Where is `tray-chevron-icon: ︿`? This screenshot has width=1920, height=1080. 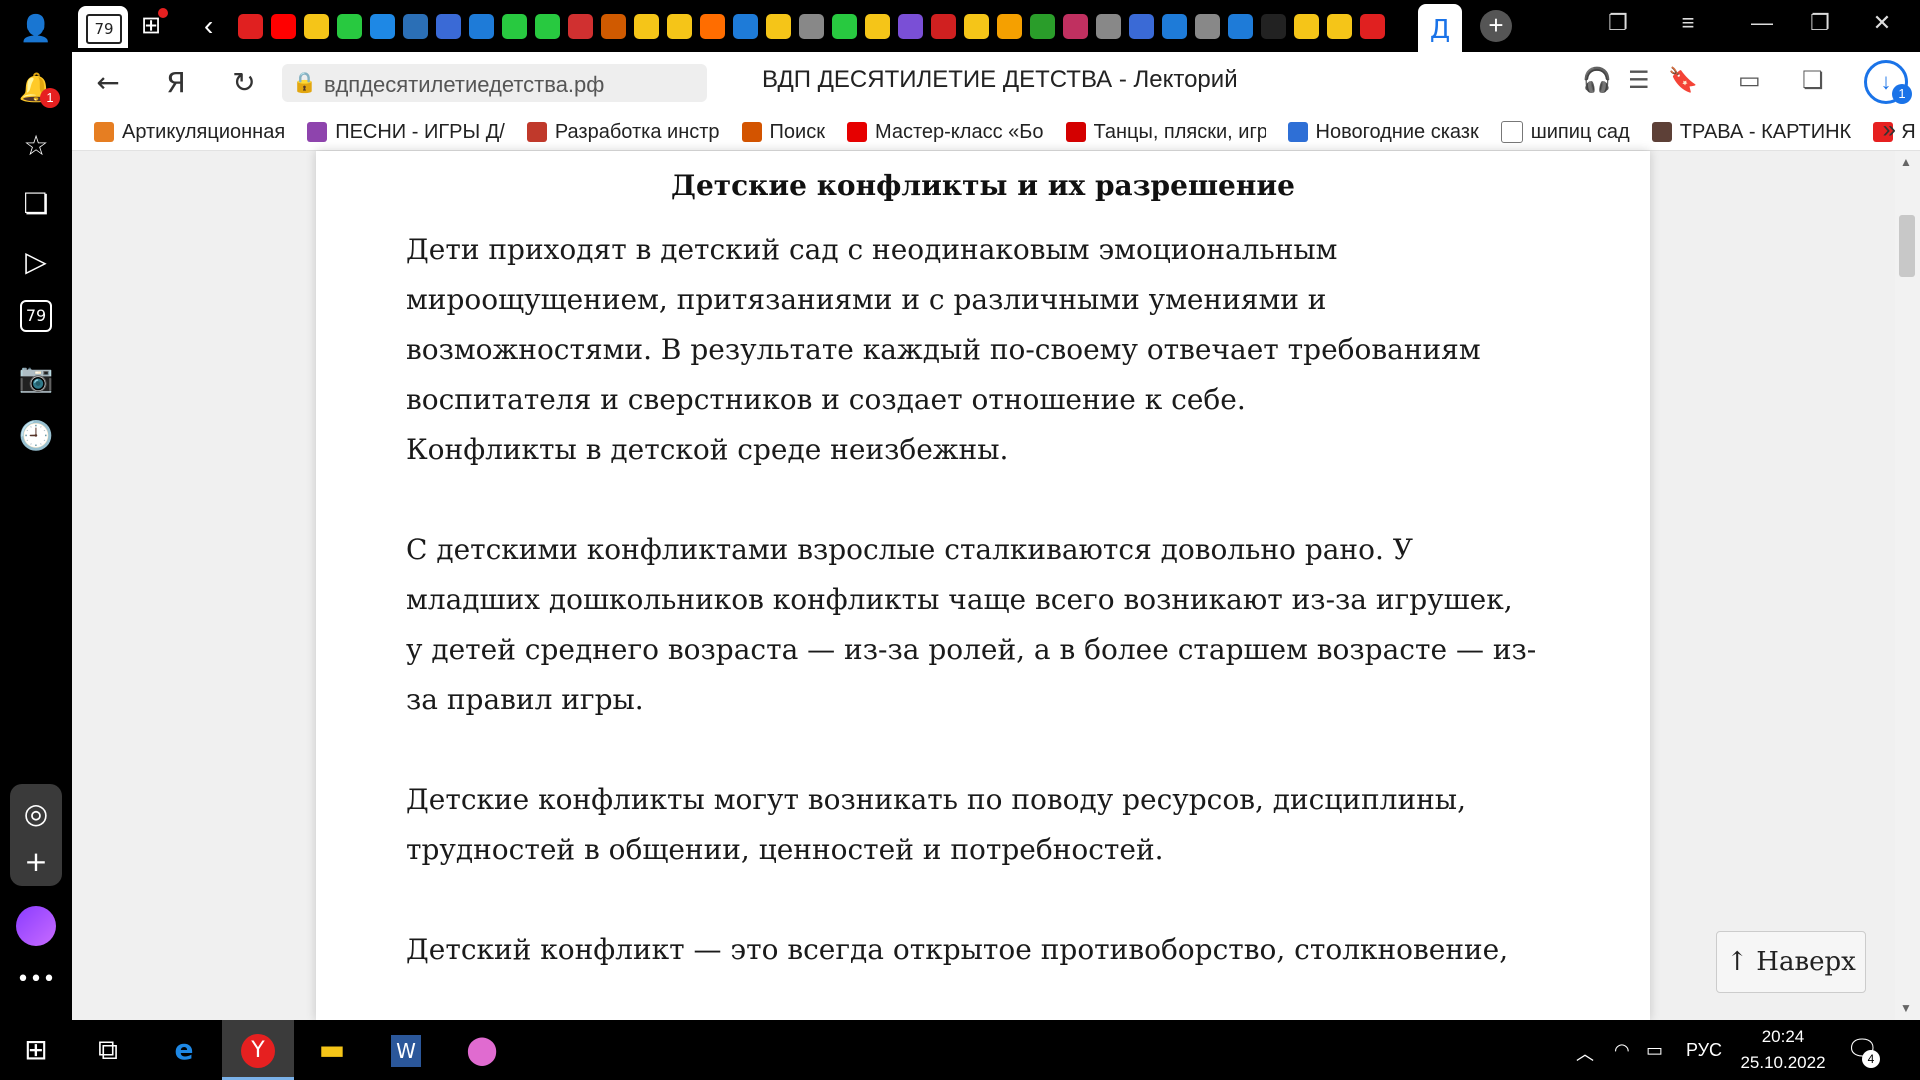 tray-chevron-icon: ︿ is located at coordinates (1585, 1053).